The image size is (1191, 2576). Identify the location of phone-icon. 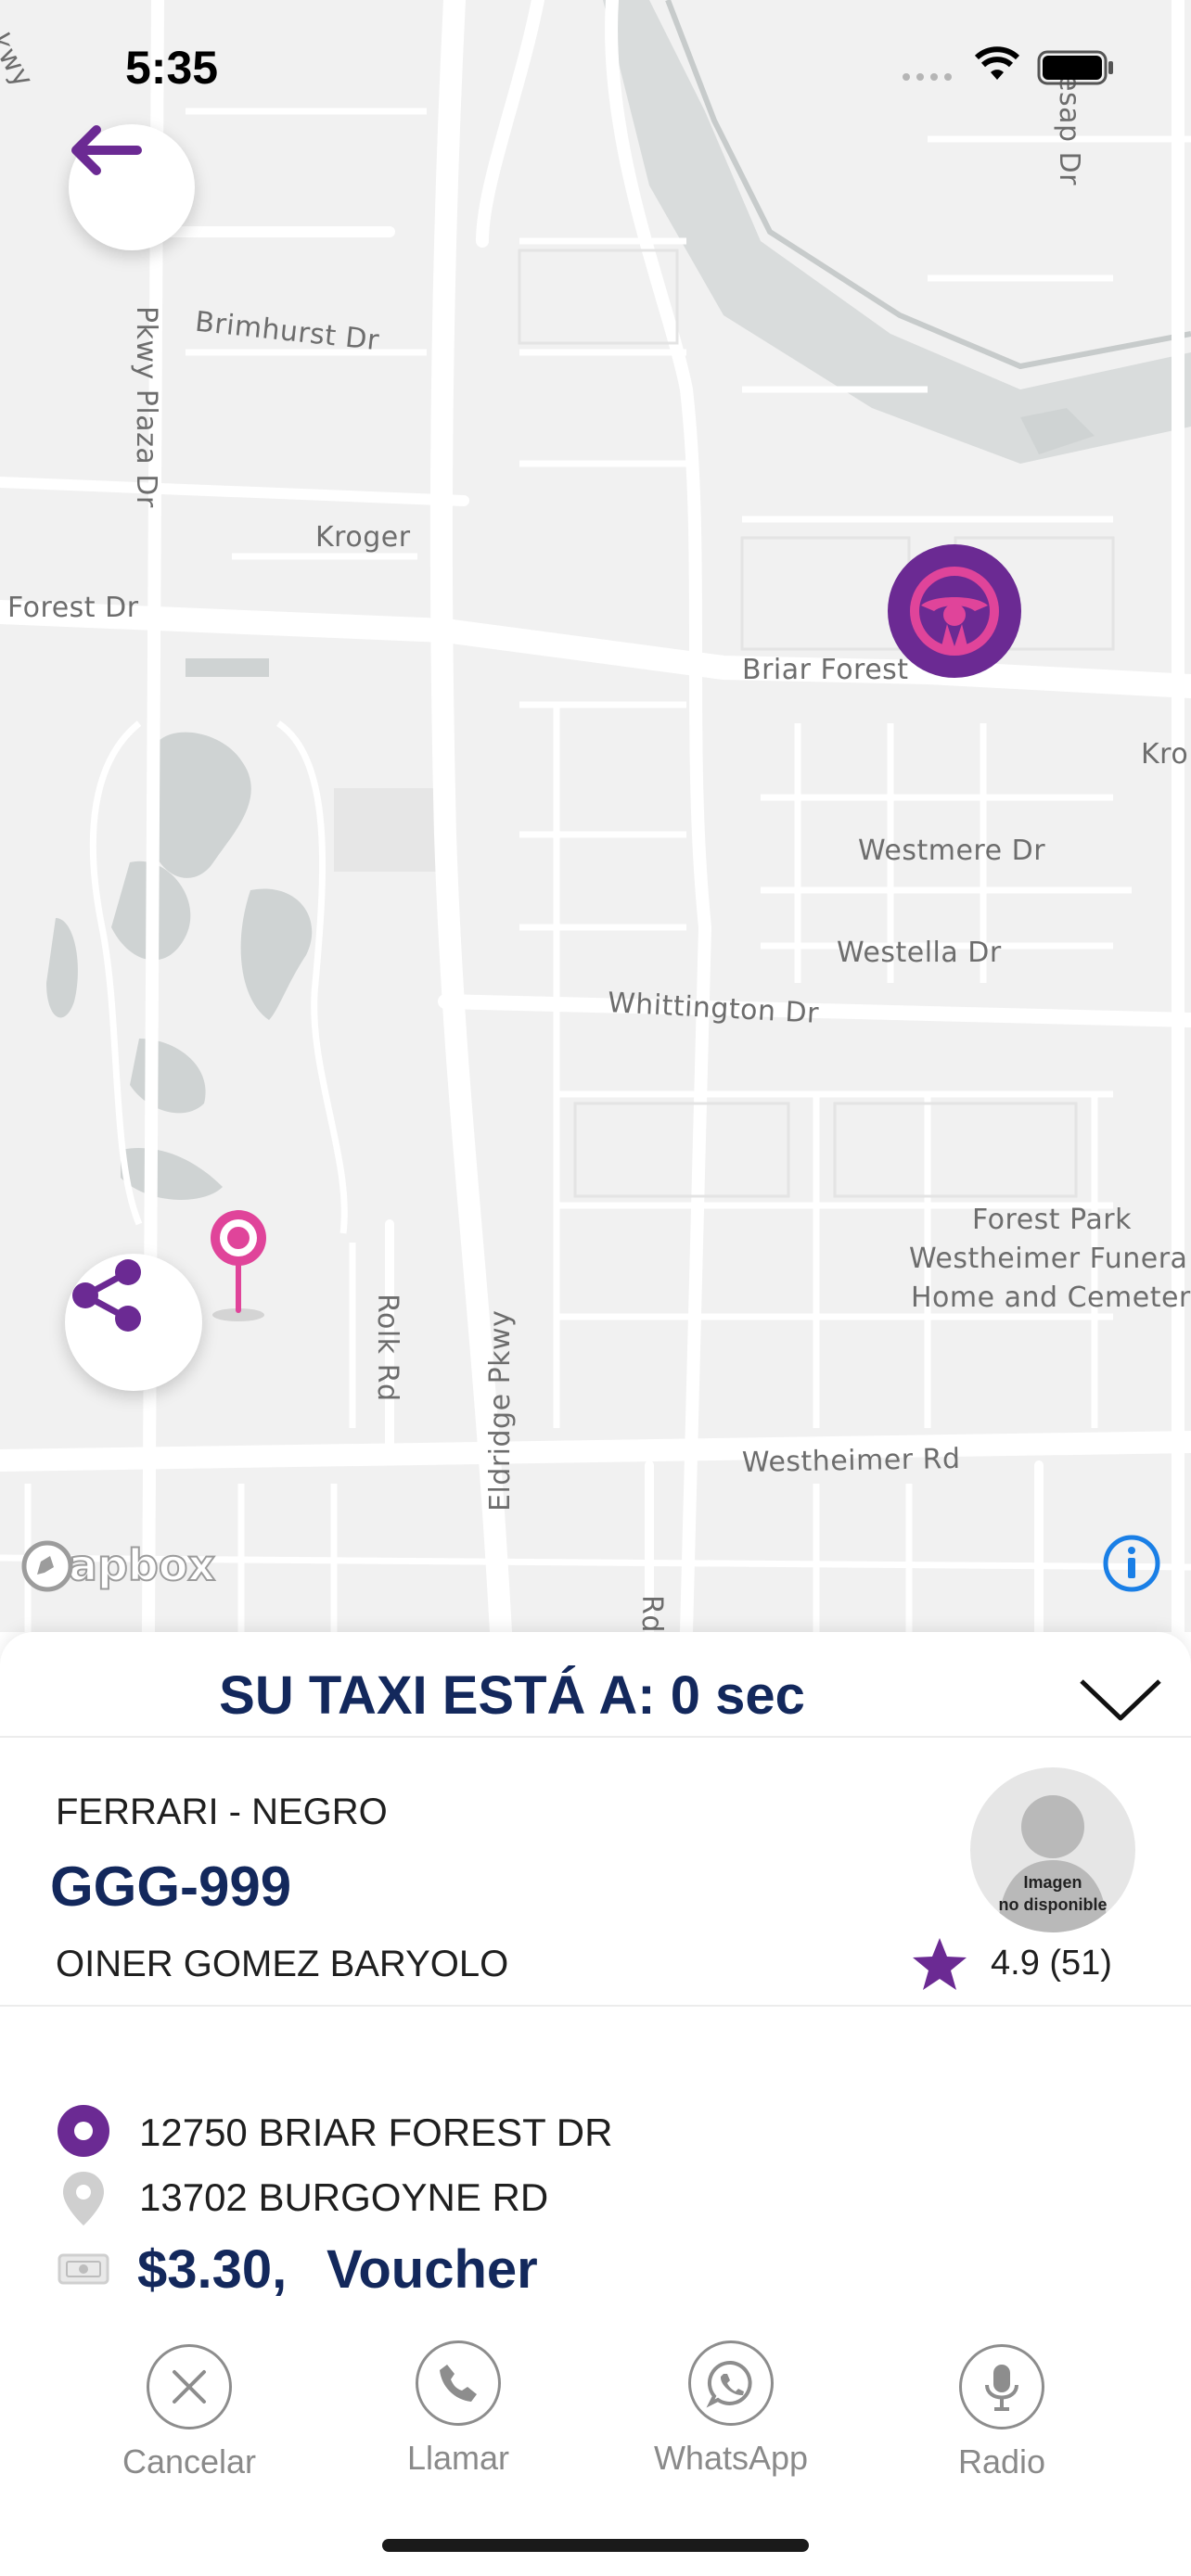
(458, 2383).